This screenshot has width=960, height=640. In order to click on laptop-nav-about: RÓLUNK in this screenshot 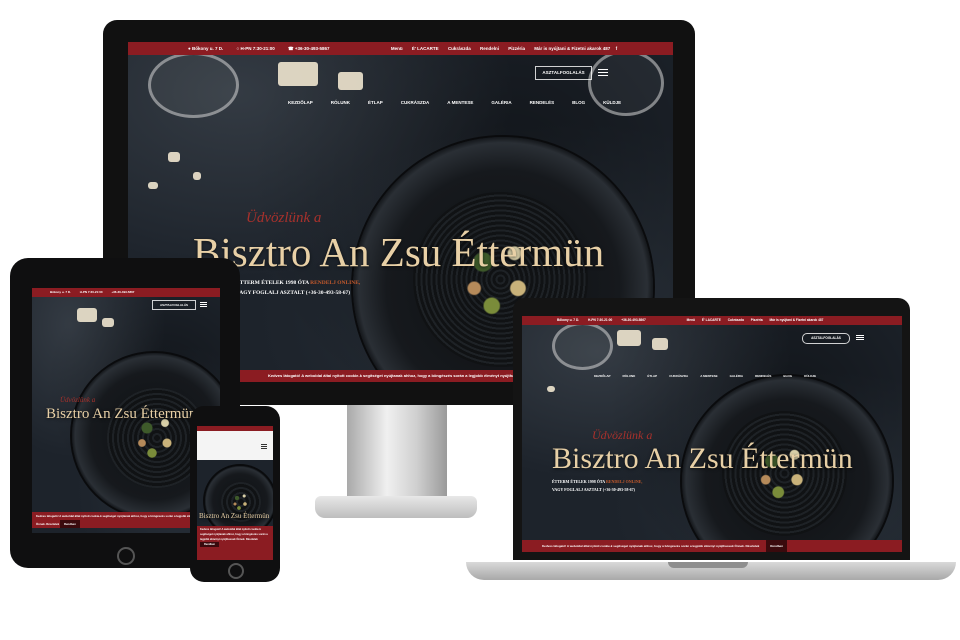, I will do `click(629, 376)`.